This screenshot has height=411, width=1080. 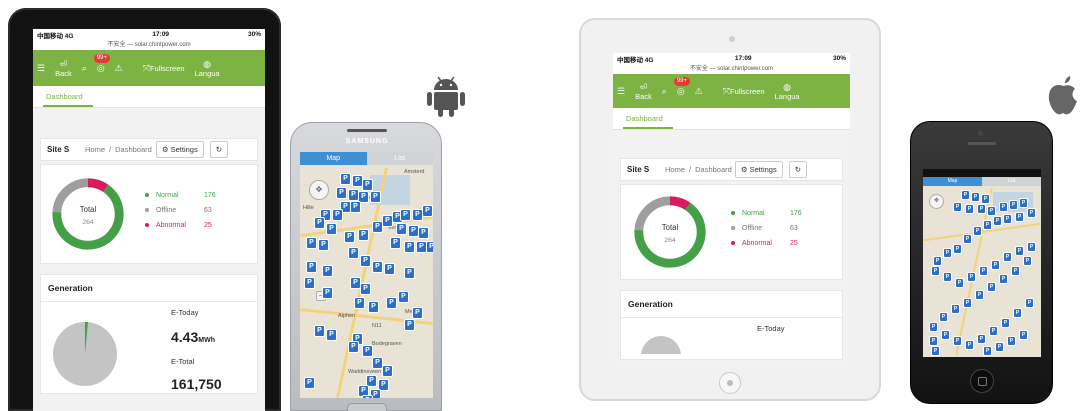 What do you see at coordinates (621, 91) in the screenshot?
I see `menu-button: ☰` at bounding box center [621, 91].